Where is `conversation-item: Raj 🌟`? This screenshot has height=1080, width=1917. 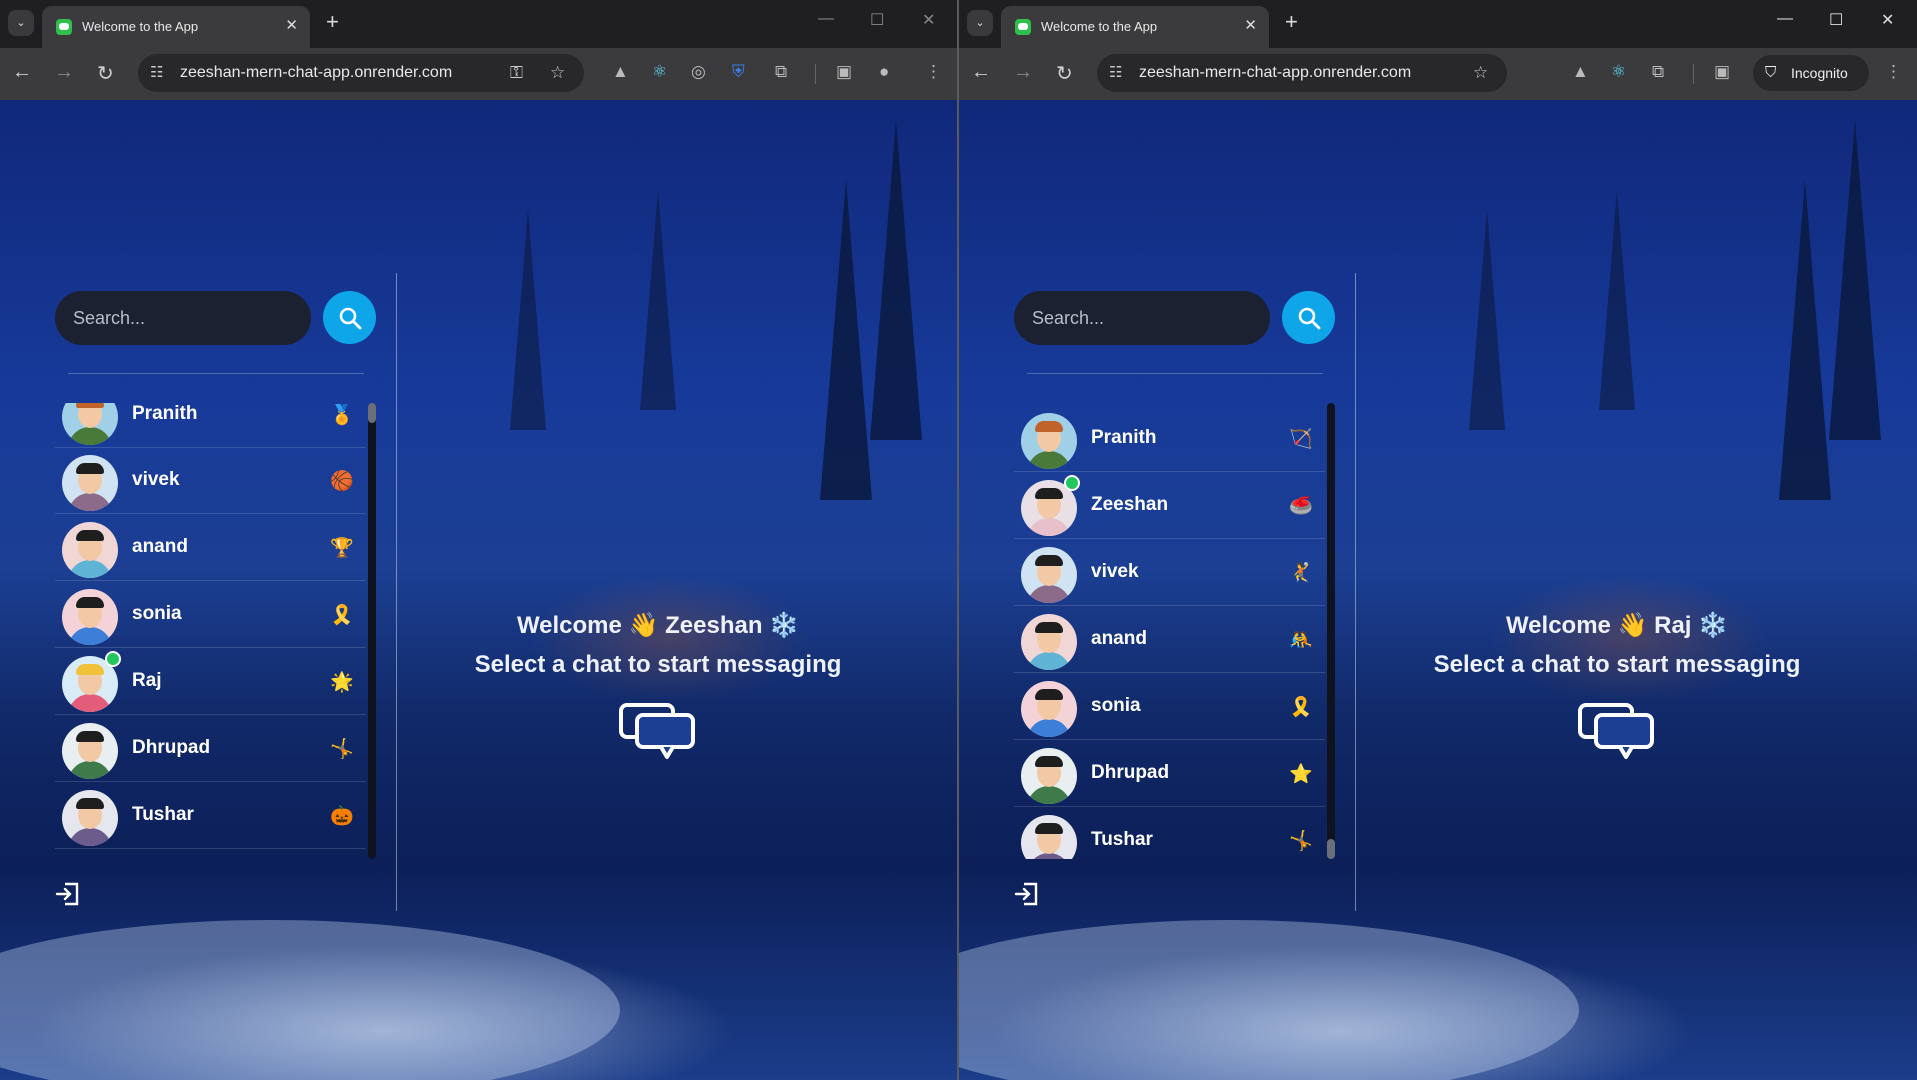 conversation-item: Raj 🌟 is located at coordinates (210, 681).